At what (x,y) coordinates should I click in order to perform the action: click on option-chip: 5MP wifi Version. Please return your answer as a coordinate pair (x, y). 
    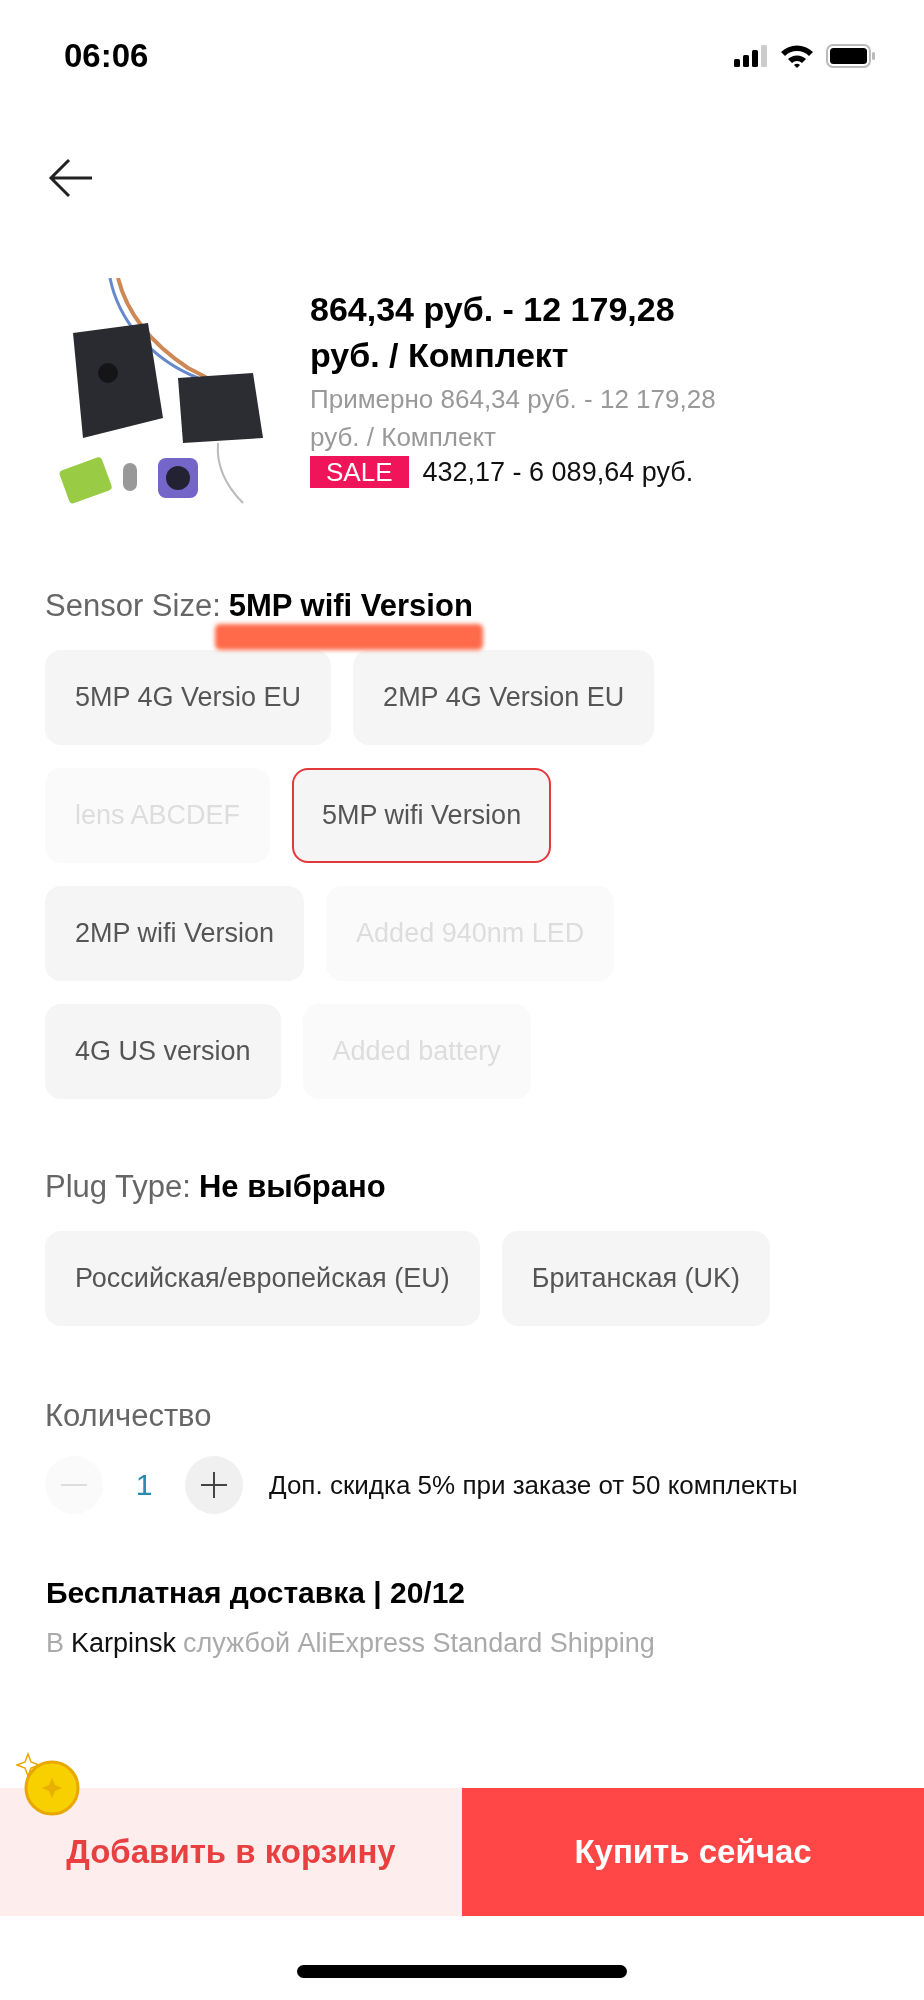
    Looking at the image, I should click on (422, 815).